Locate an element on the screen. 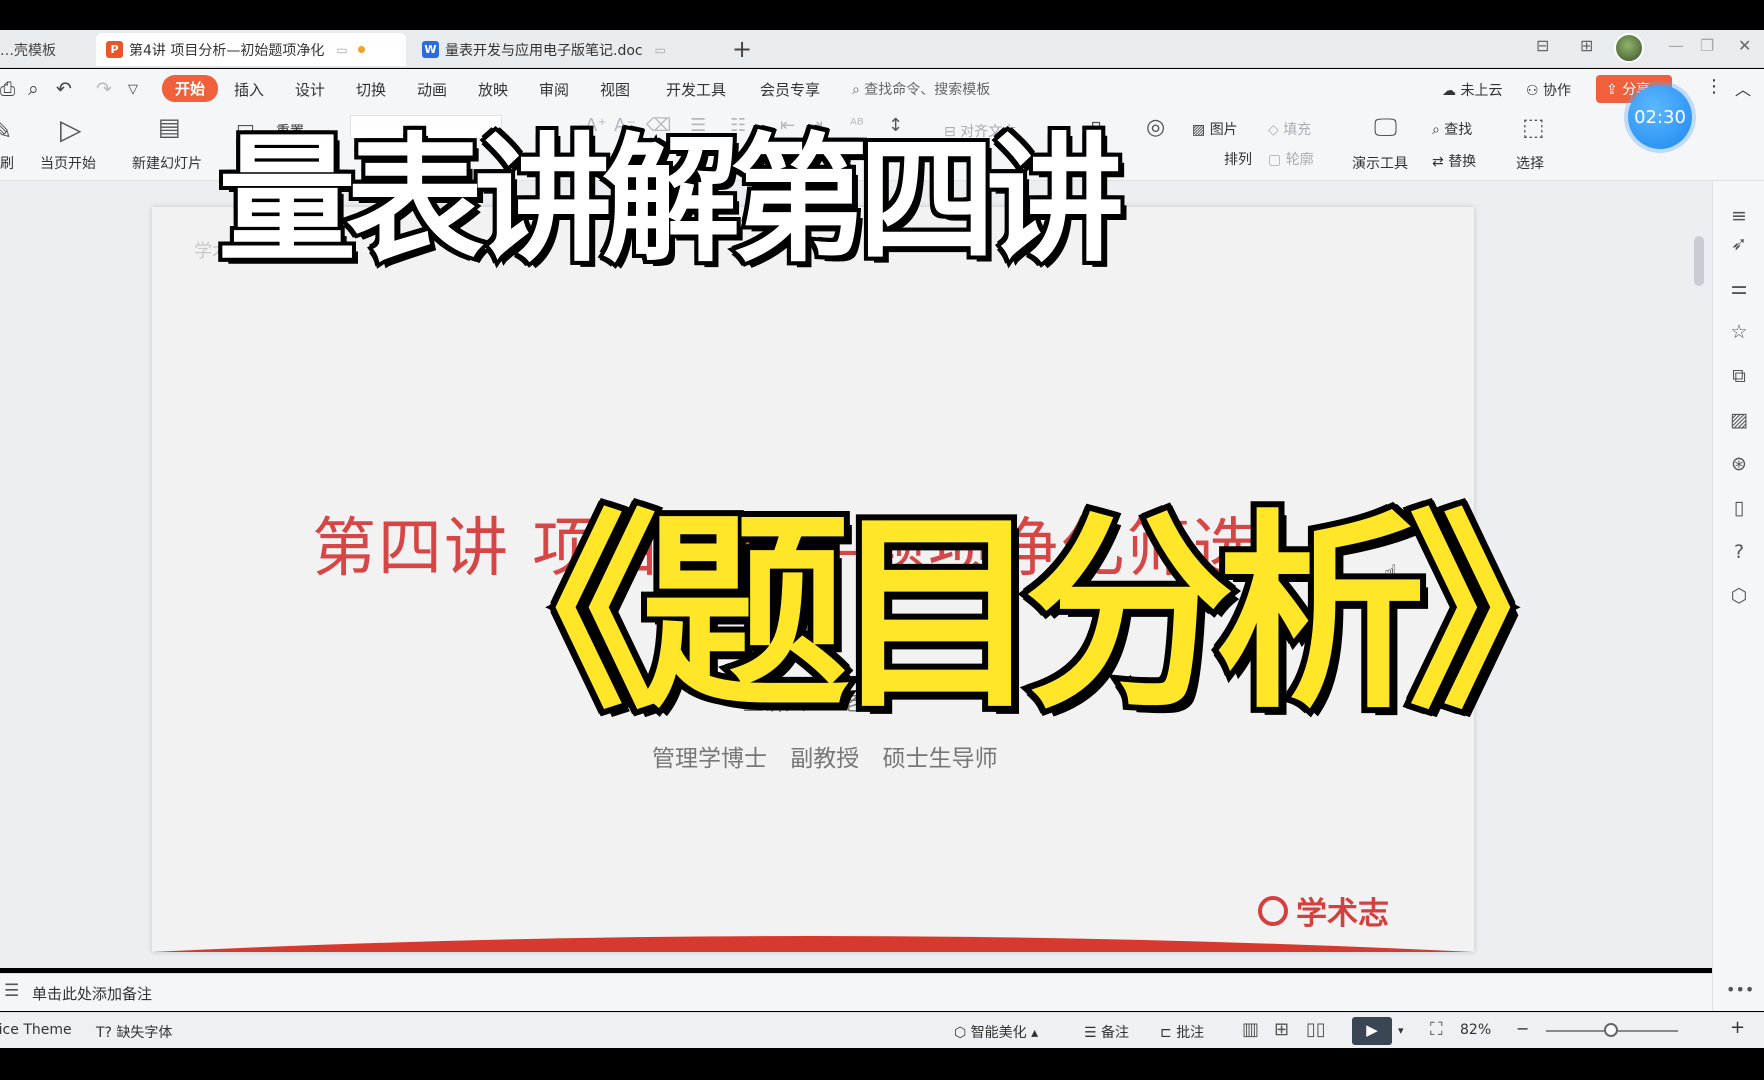 The width and height of the screenshot is (1764, 1080). cube-icon: ⬡ is located at coordinates (1739, 597).